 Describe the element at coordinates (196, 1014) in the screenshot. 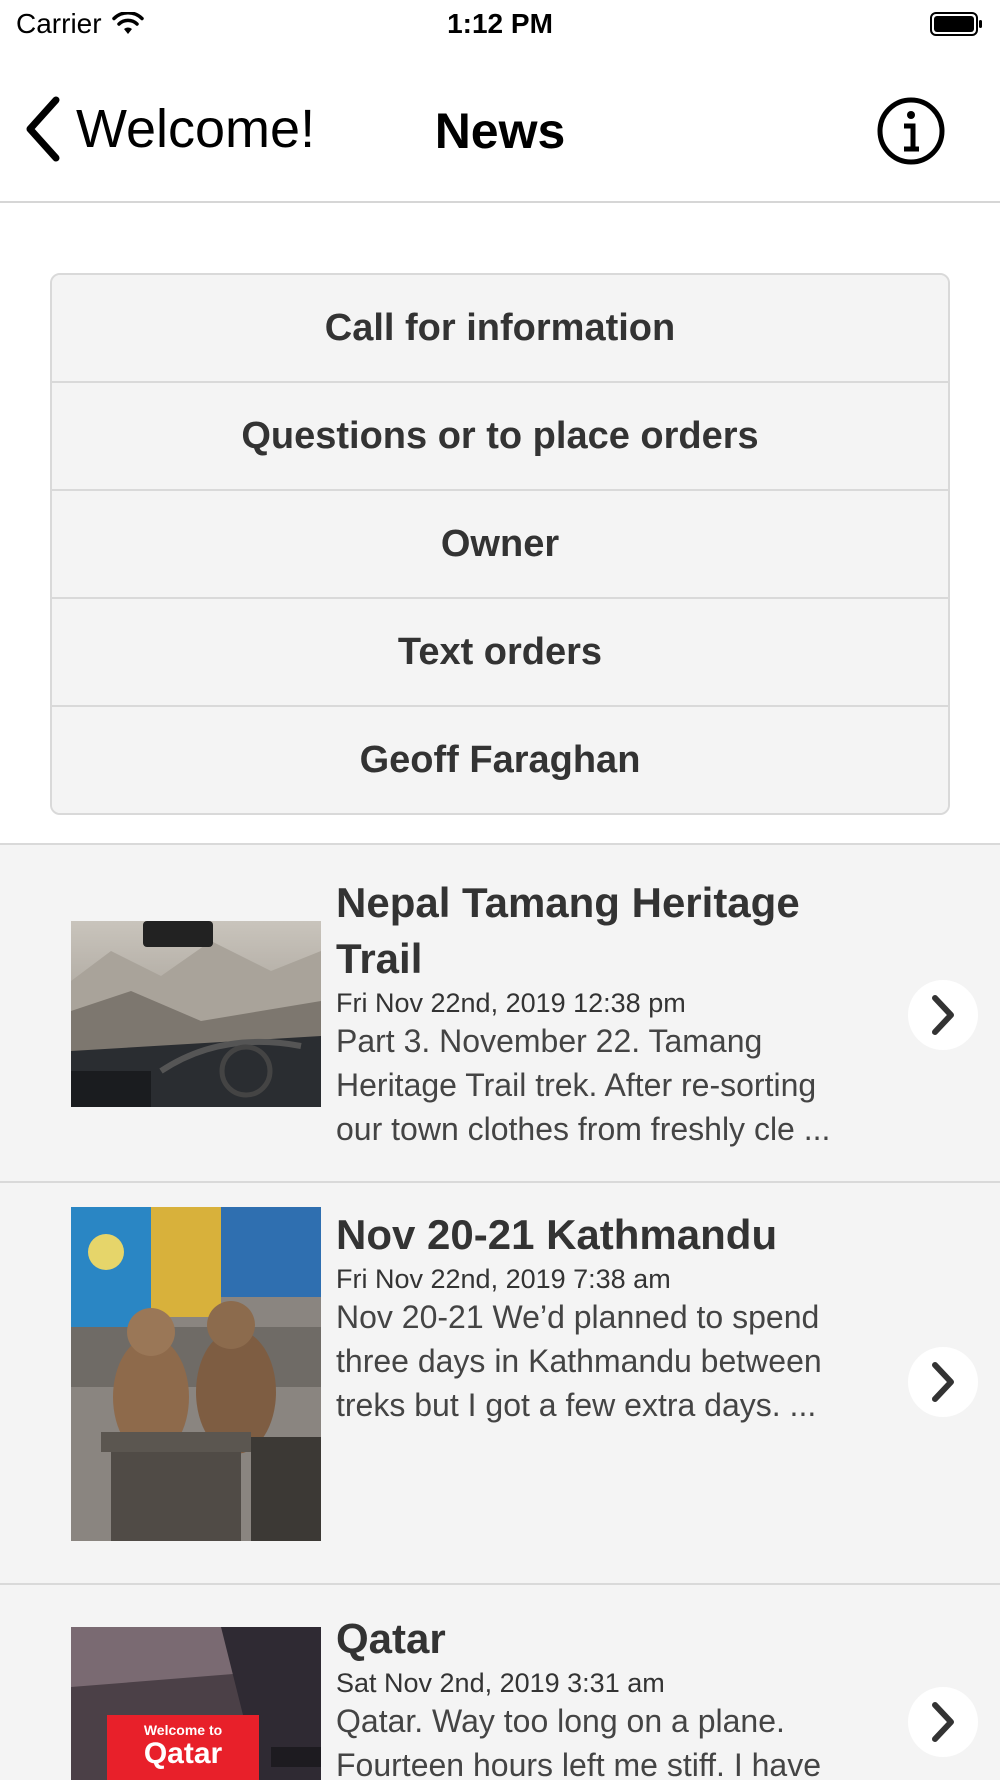

I see `bus-window-mountain-photo` at that location.